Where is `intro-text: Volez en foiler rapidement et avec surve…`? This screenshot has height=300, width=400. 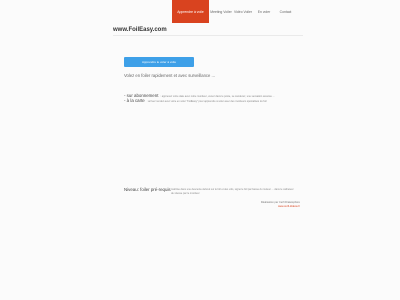
intro-text: Volez en foiler rapidement et avec surve… is located at coordinates (170, 75).